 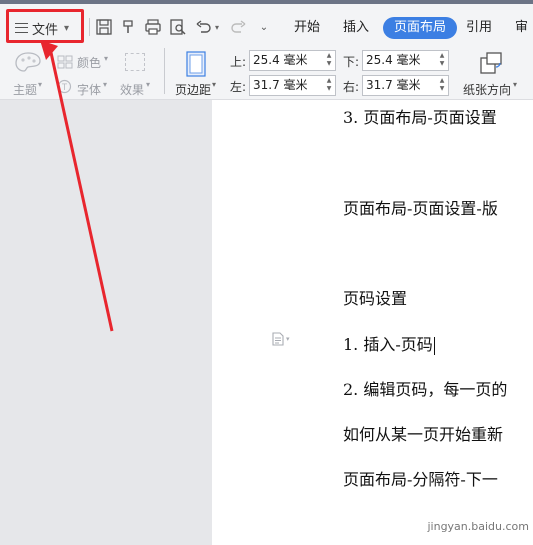 What do you see at coordinates (105, 84) in the screenshot?
I see `font-scheme-dropdown-icon: ▾` at bounding box center [105, 84].